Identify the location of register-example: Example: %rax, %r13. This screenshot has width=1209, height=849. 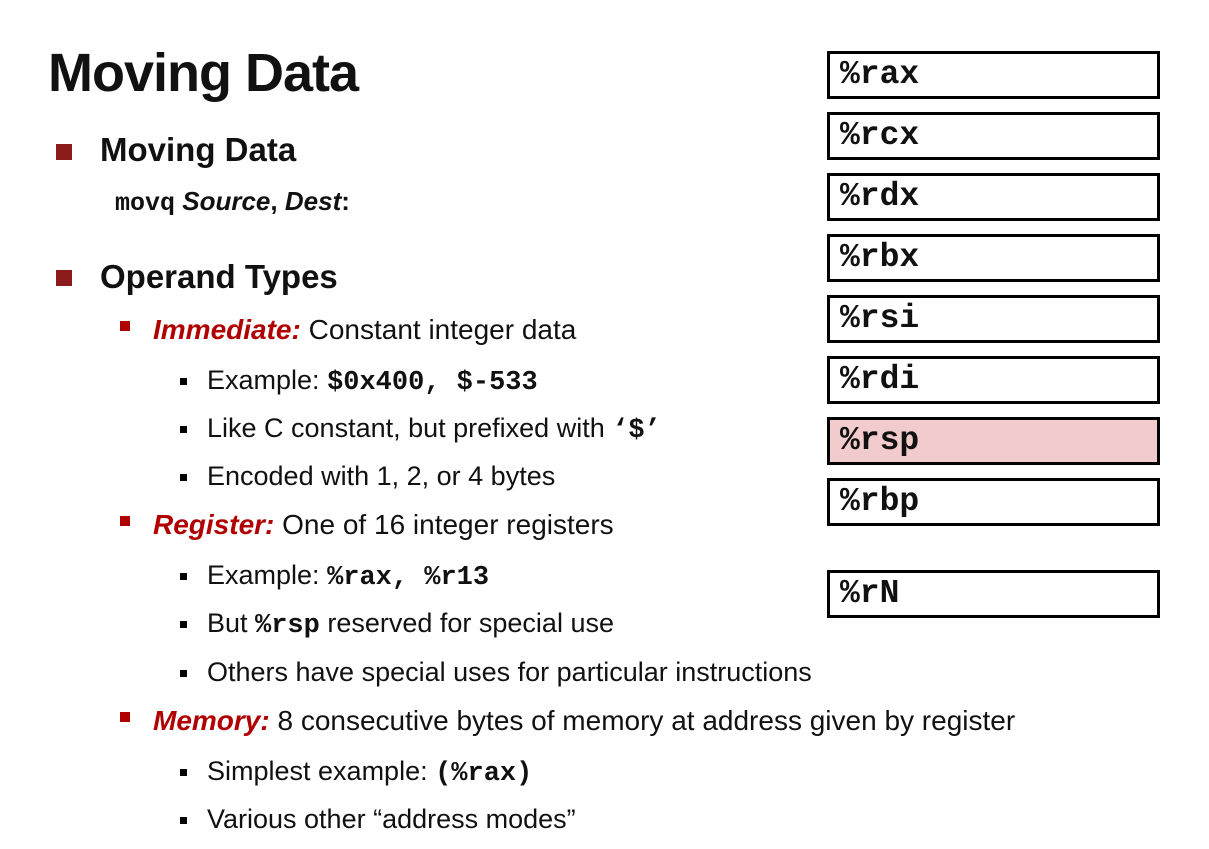
(348, 576).